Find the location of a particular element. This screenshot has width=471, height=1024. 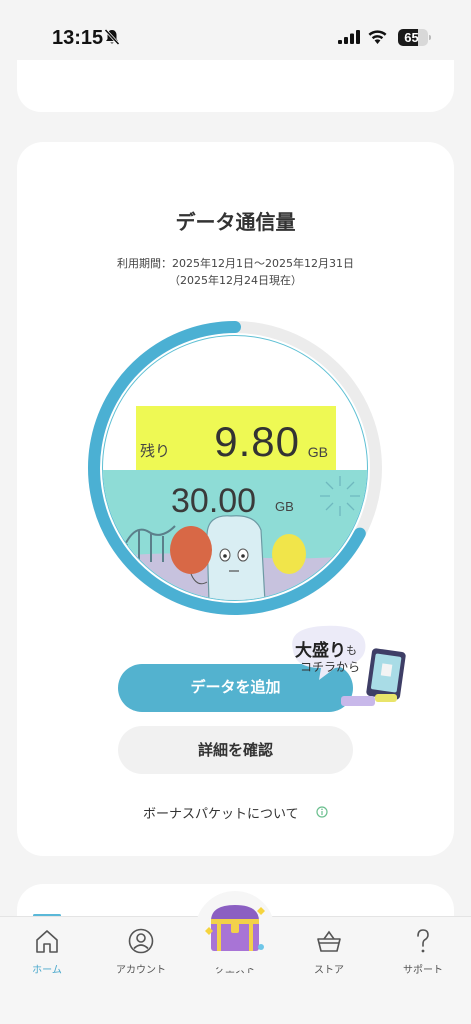

total-unit: GB is located at coordinates (284, 506).